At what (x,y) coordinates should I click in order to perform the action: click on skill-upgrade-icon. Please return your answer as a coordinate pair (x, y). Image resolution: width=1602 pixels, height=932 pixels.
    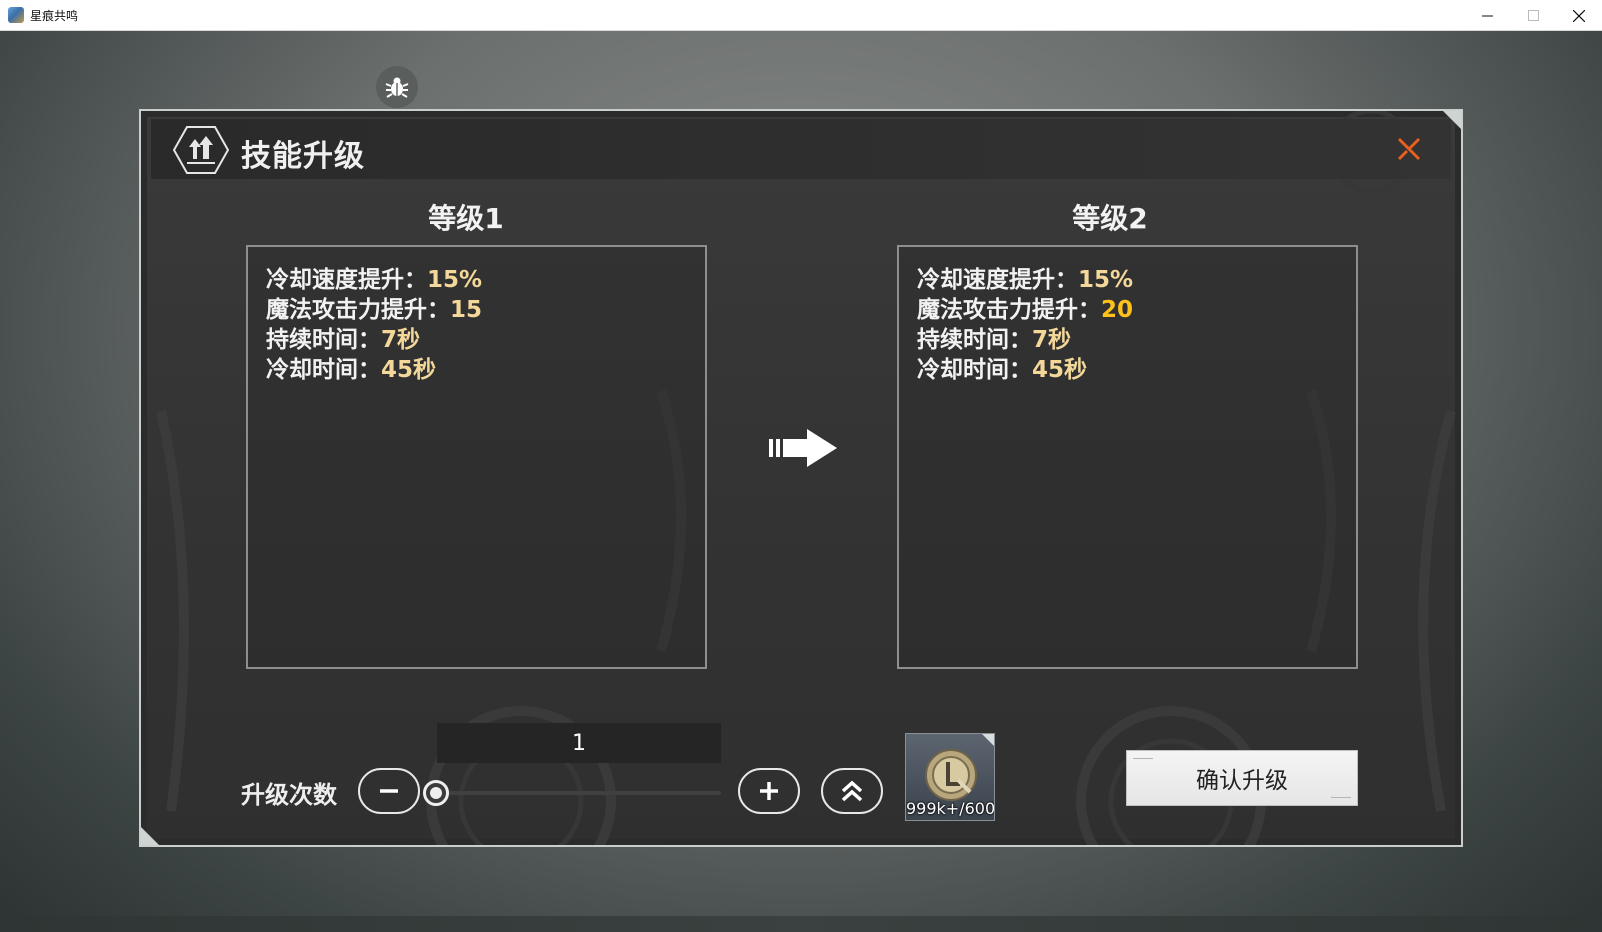
    Looking at the image, I should click on (201, 150).